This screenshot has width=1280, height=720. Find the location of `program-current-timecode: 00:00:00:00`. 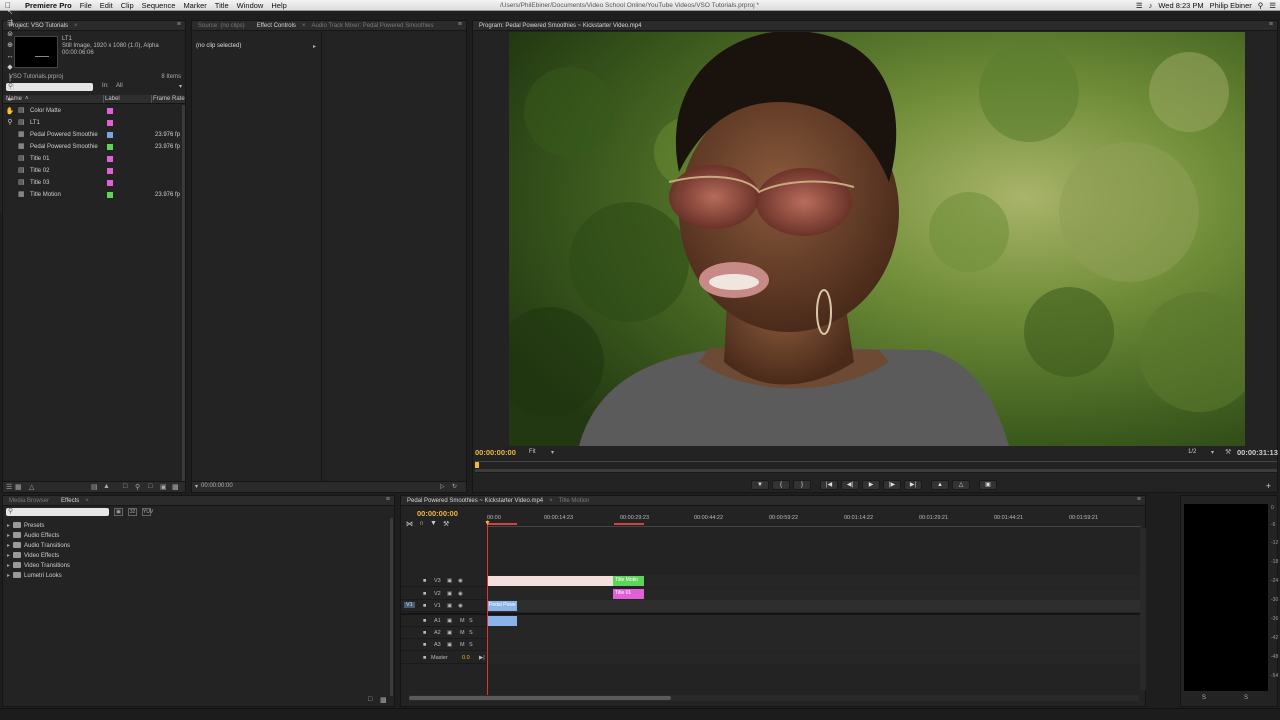

program-current-timecode: 00:00:00:00 is located at coordinates (495, 452).